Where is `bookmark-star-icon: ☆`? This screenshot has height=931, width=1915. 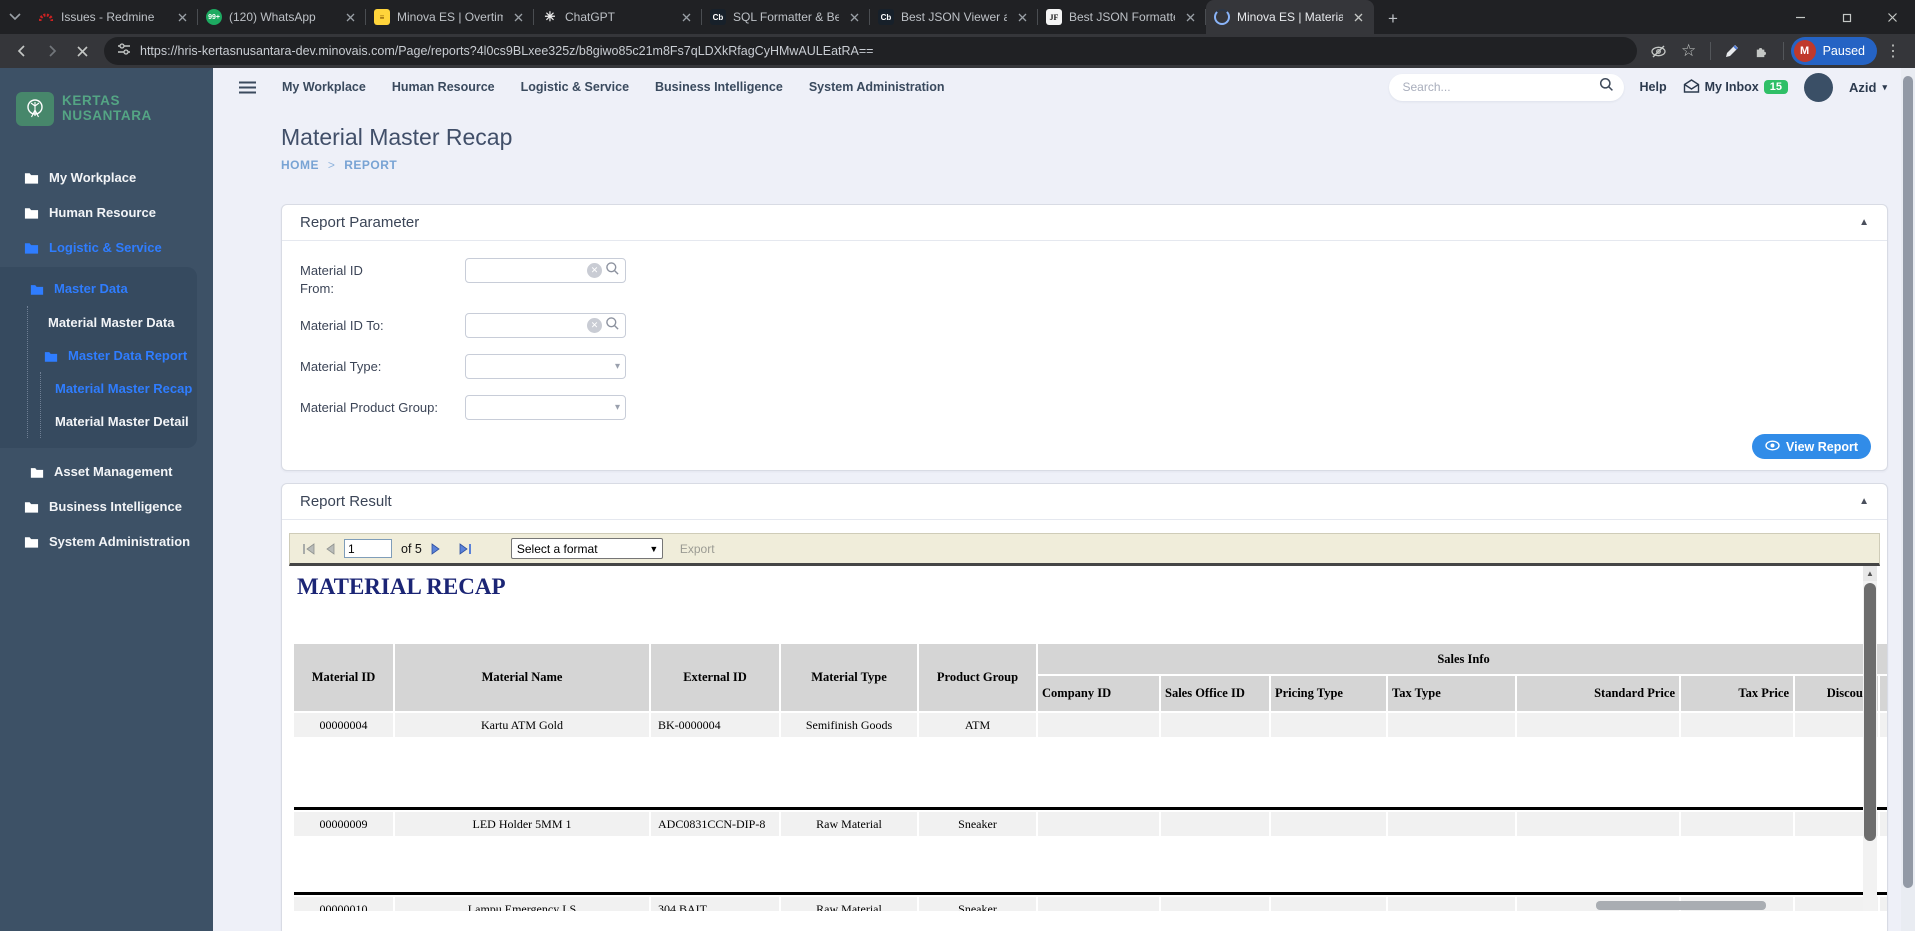
bookmark-star-icon: ☆ is located at coordinates (1689, 51).